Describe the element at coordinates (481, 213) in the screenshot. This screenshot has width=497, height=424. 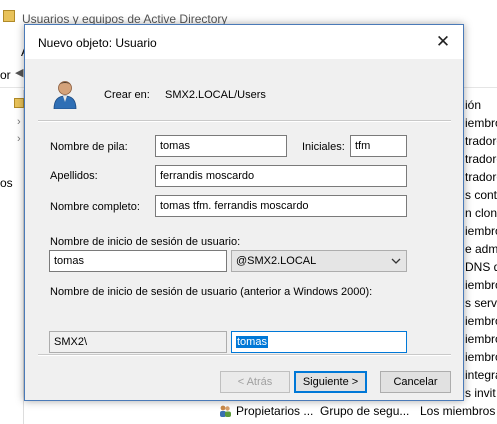
I see `list-item: n clon` at that location.